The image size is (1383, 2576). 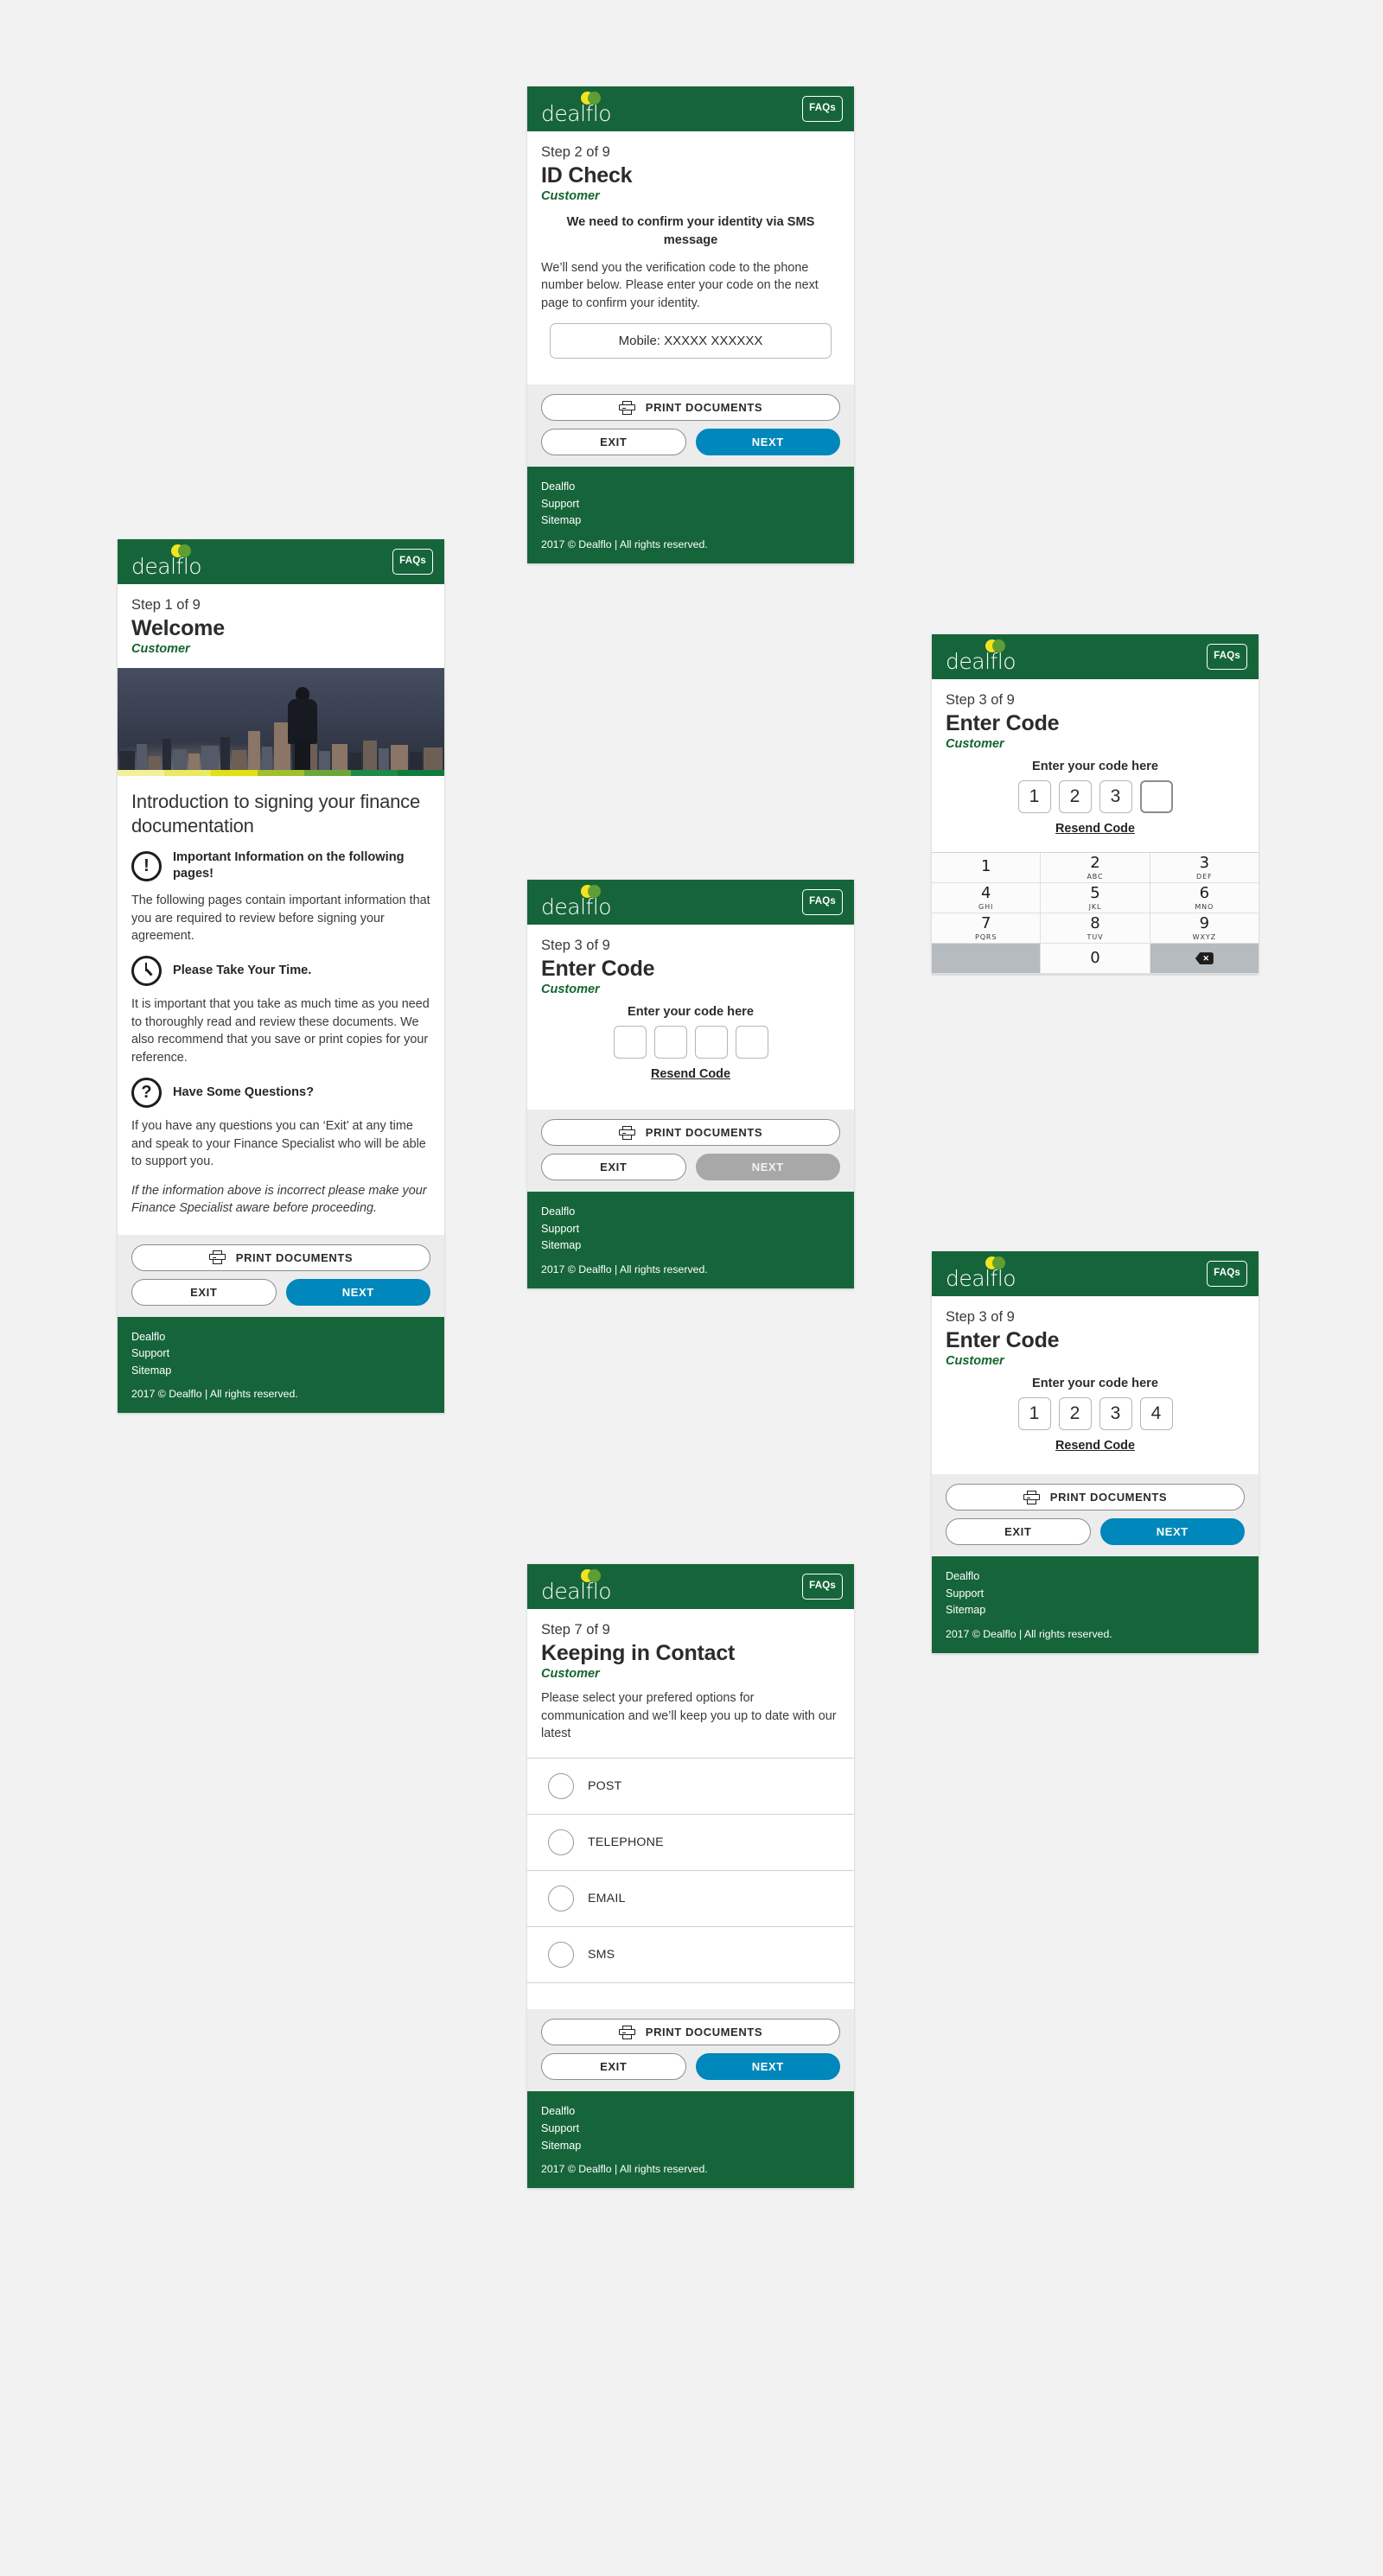 What do you see at coordinates (1205, 960) in the screenshot?
I see `keypad-key-backspace: ✕` at bounding box center [1205, 960].